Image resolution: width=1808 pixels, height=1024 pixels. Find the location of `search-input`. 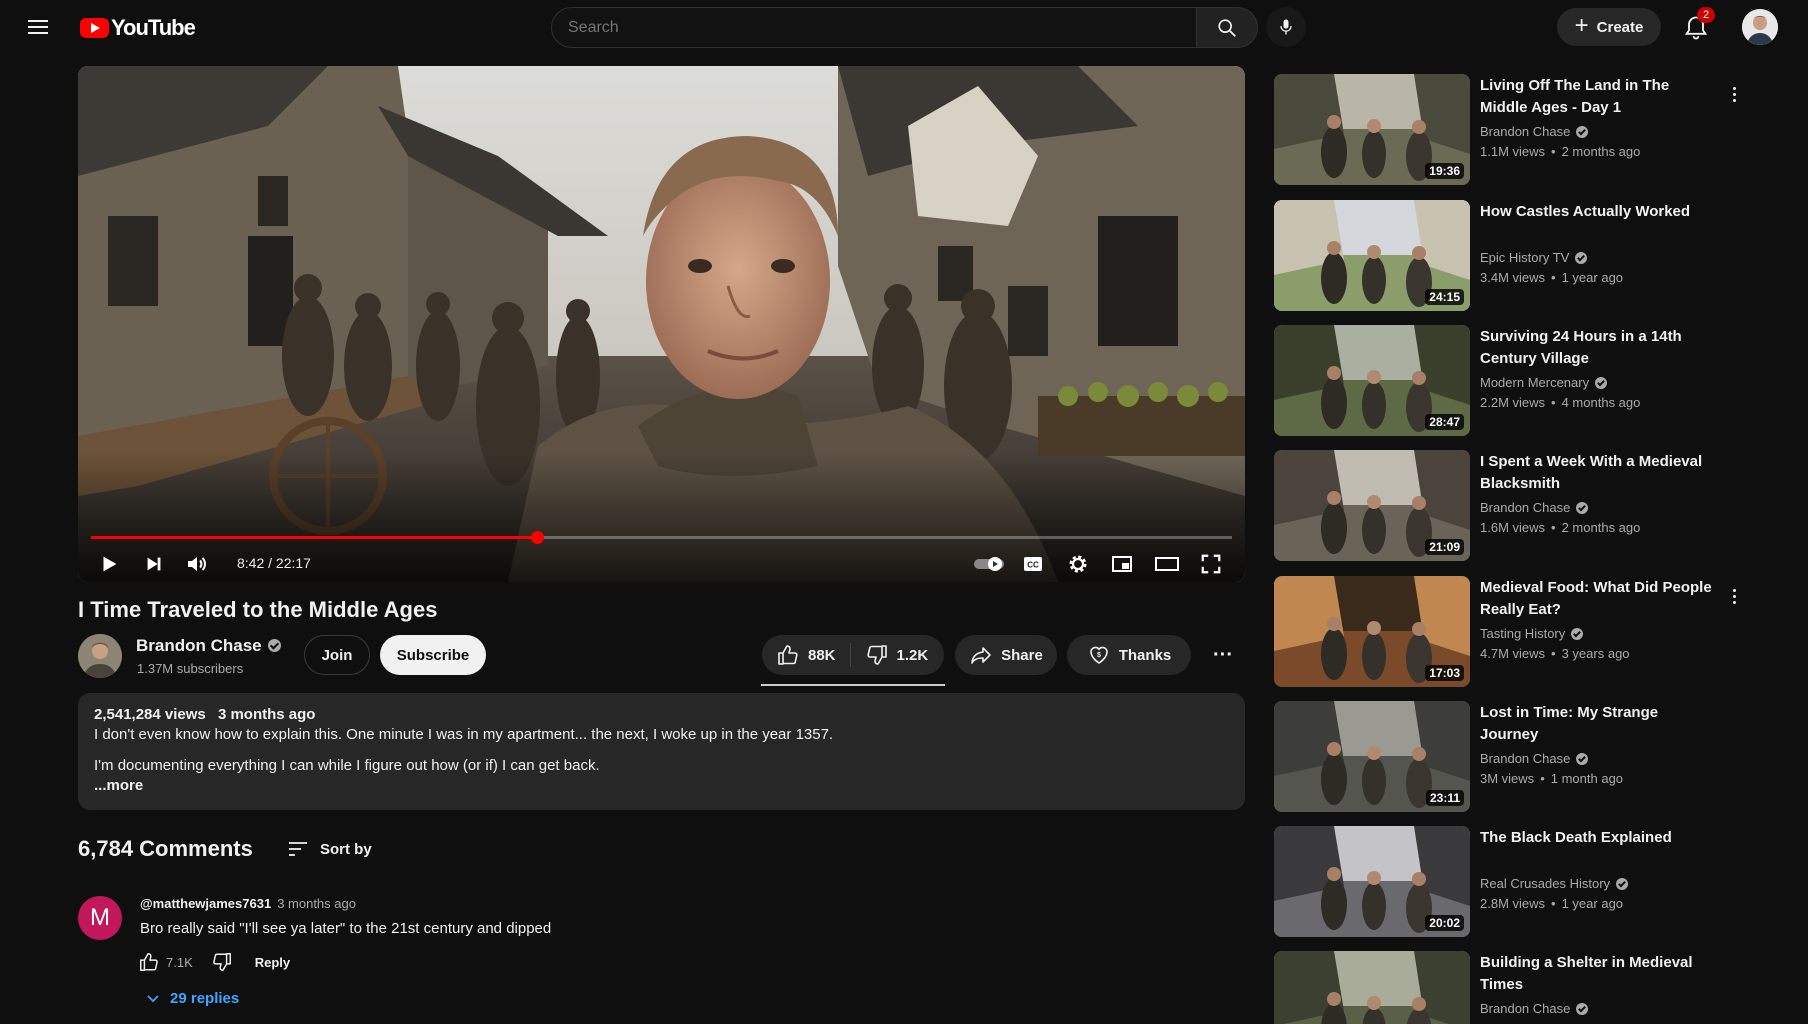

search-input is located at coordinates (868, 28).